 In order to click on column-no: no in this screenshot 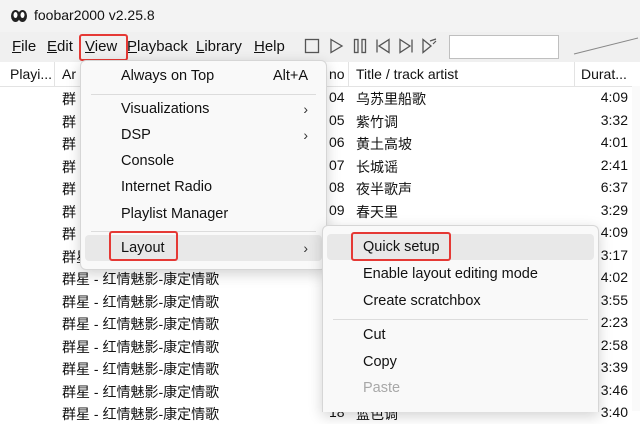, I will do `click(337, 74)`.